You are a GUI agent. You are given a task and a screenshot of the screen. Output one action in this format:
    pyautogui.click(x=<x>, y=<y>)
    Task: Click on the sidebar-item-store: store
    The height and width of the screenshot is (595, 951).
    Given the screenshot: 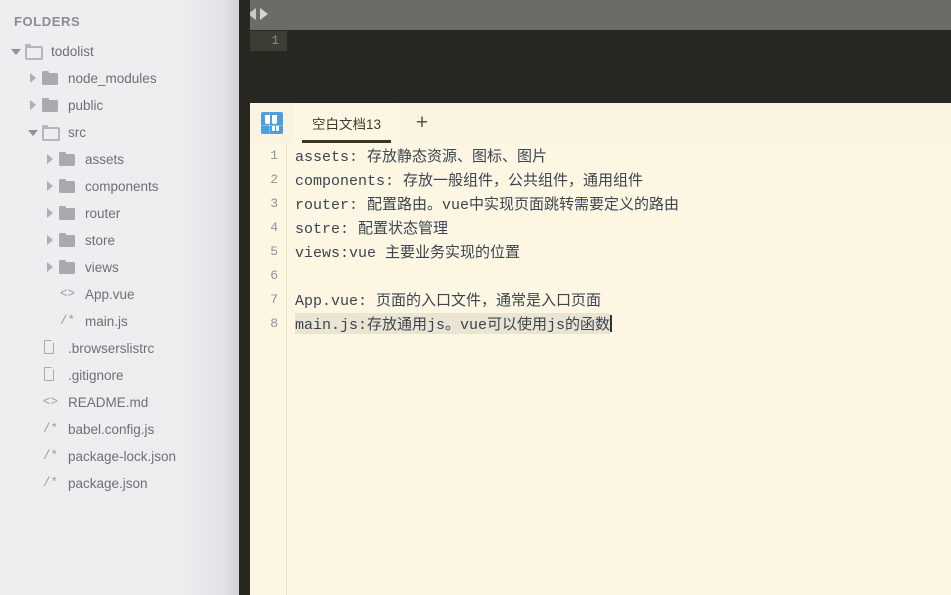 What is the action you would take?
    pyautogui.click(x=119, y=240)
    